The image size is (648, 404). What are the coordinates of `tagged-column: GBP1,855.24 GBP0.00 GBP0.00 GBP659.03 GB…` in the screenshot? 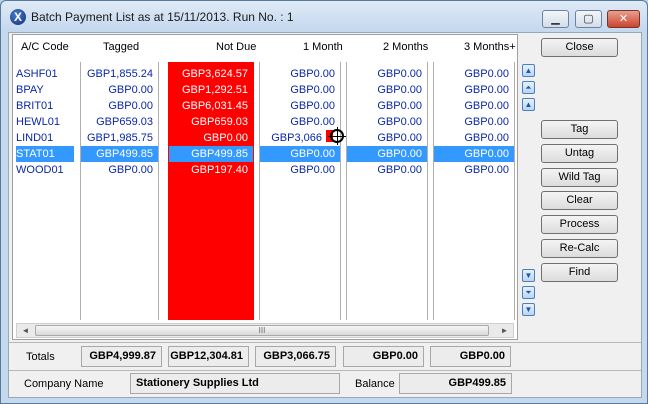 It's located at (119, 191).